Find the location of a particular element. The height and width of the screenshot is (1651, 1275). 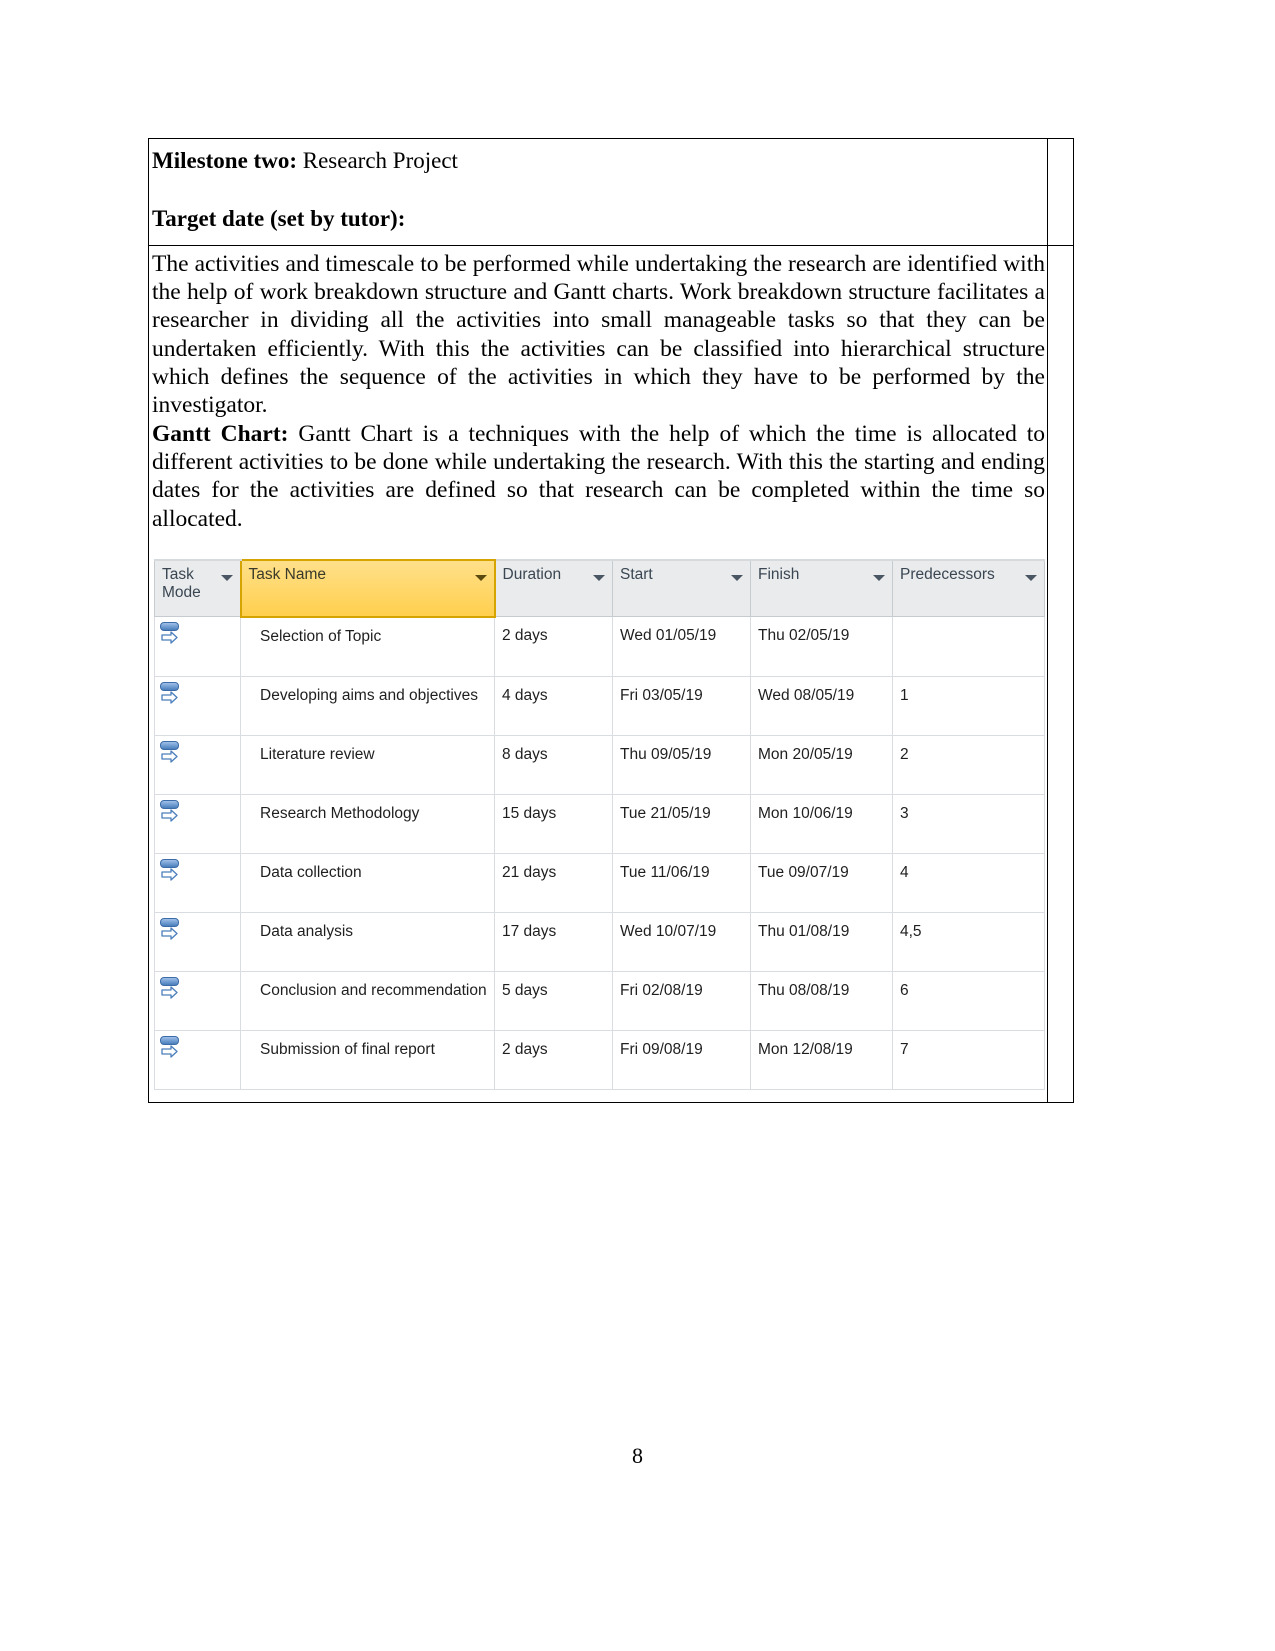

duration-cell: 8 days is located at coordinates (553, 764).